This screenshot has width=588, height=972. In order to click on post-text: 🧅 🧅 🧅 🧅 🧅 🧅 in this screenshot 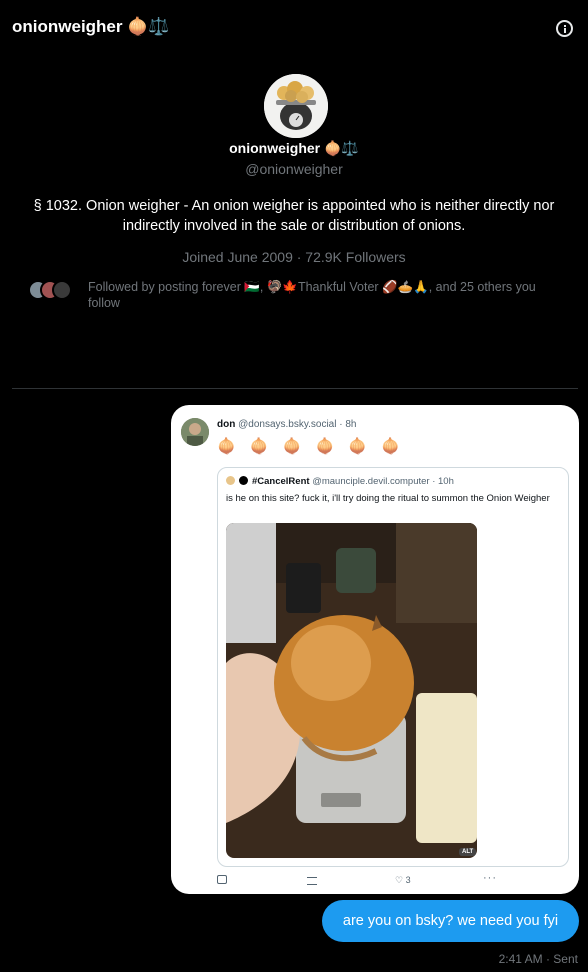, I will do `click(311, 446)`.